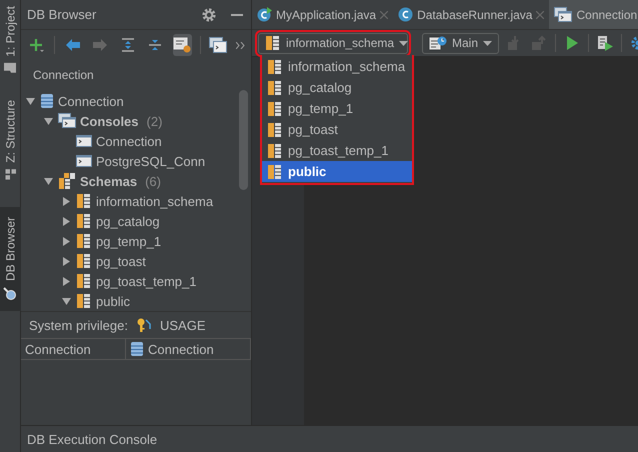  What do you see at coordinates (153, 181) in the screenshot?
I see `item-count: (6)` at bounding box center [153, 181].